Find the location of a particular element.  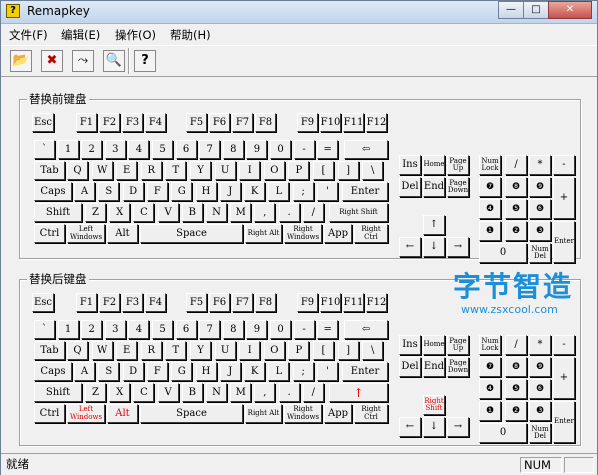

after-key-w: W is located at coordinates (102, 350).